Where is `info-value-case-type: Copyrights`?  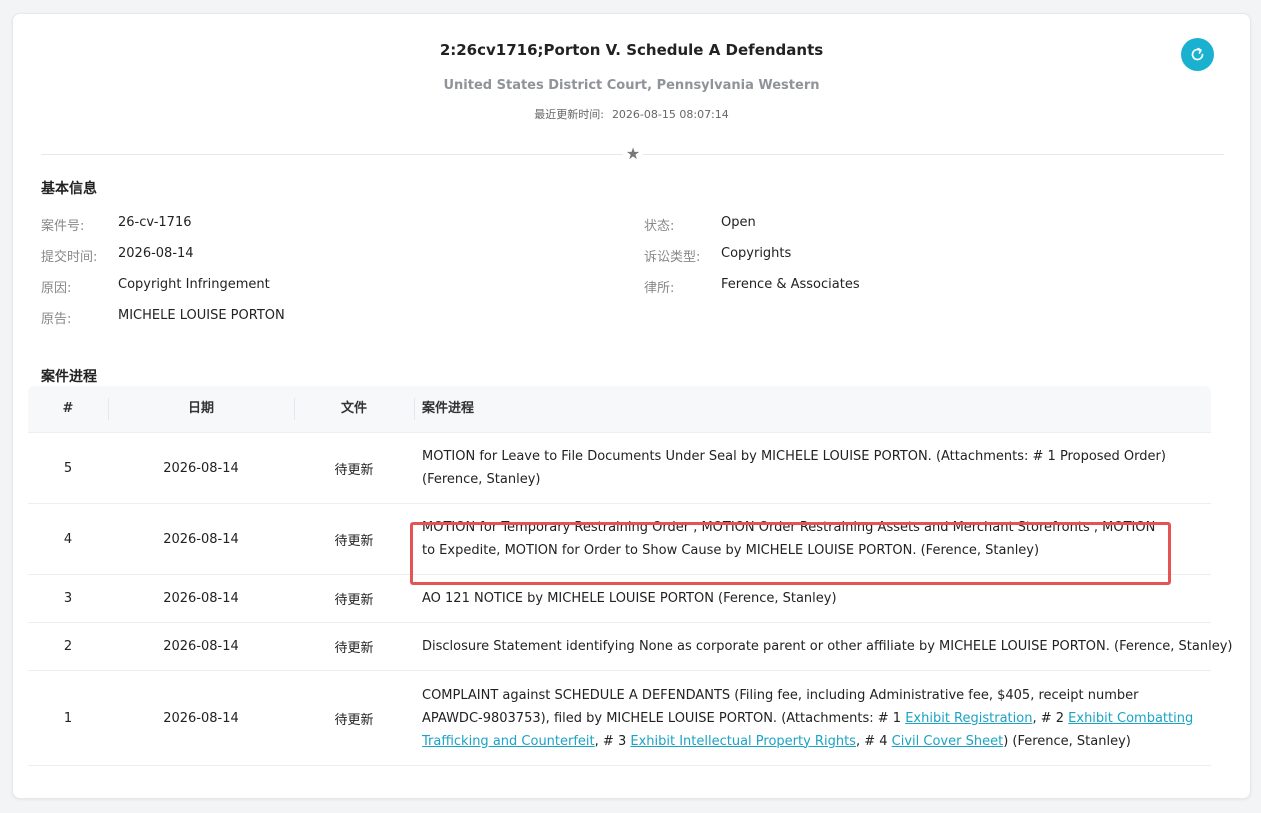
info-value-case-type: Copyrights is located at coordinates (756, 253).